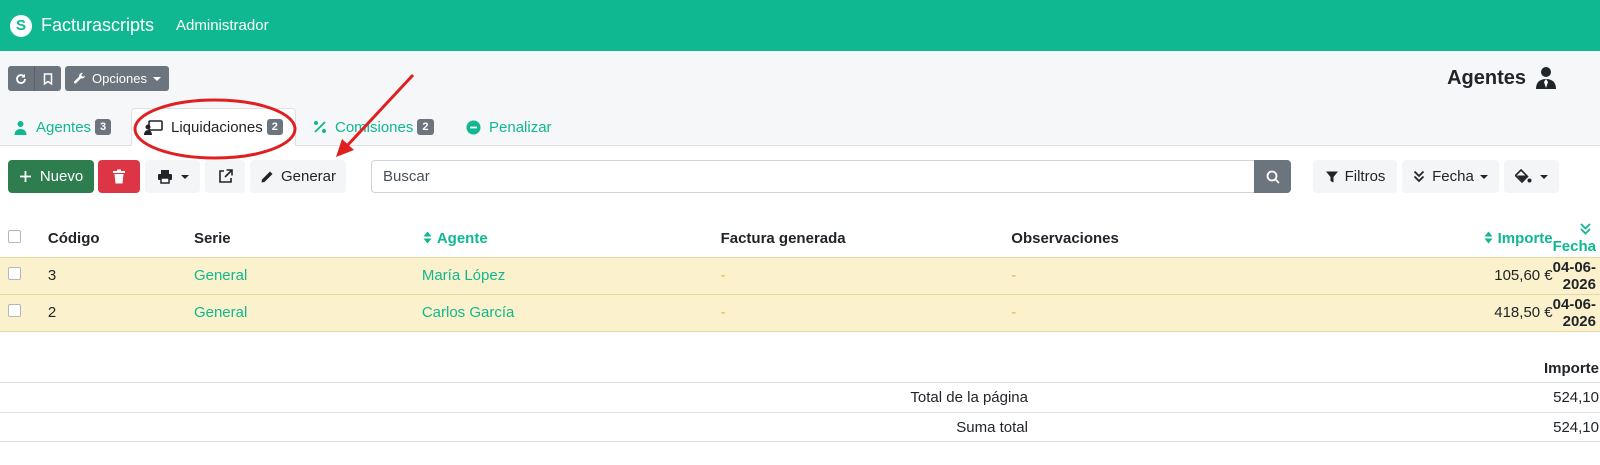 Image resolution: width=1600 pixels, height=465 pixels. Describe the element at coordinates (103, 127) in the screenshot. I see `count-badge: 3` at that location.